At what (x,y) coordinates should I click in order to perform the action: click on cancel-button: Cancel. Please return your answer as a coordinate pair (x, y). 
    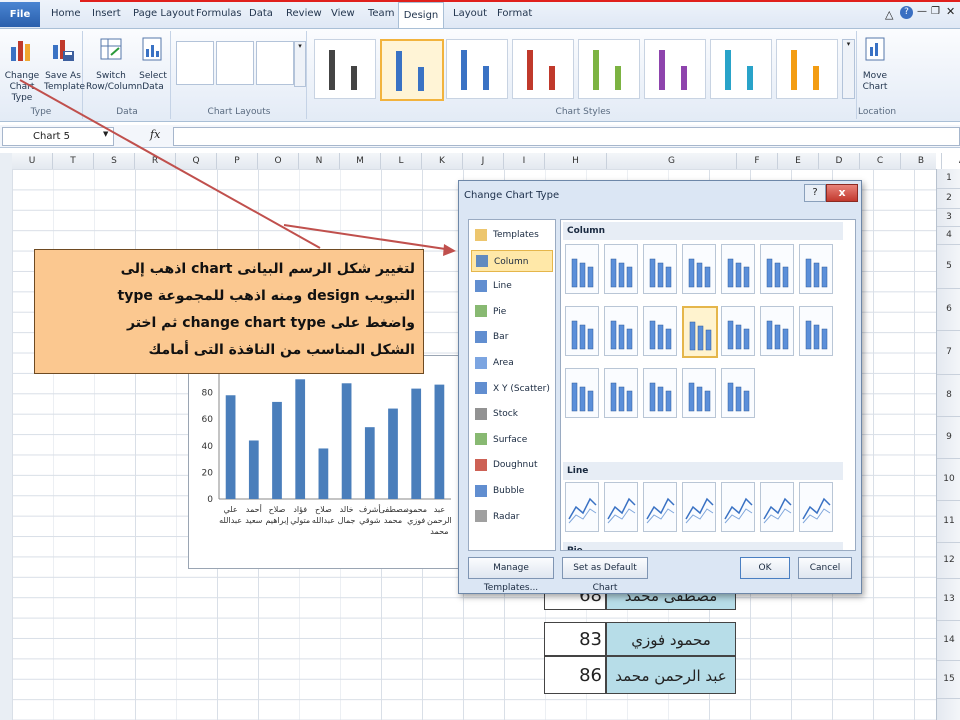
    Looking at the image, I should click on (825, 568).